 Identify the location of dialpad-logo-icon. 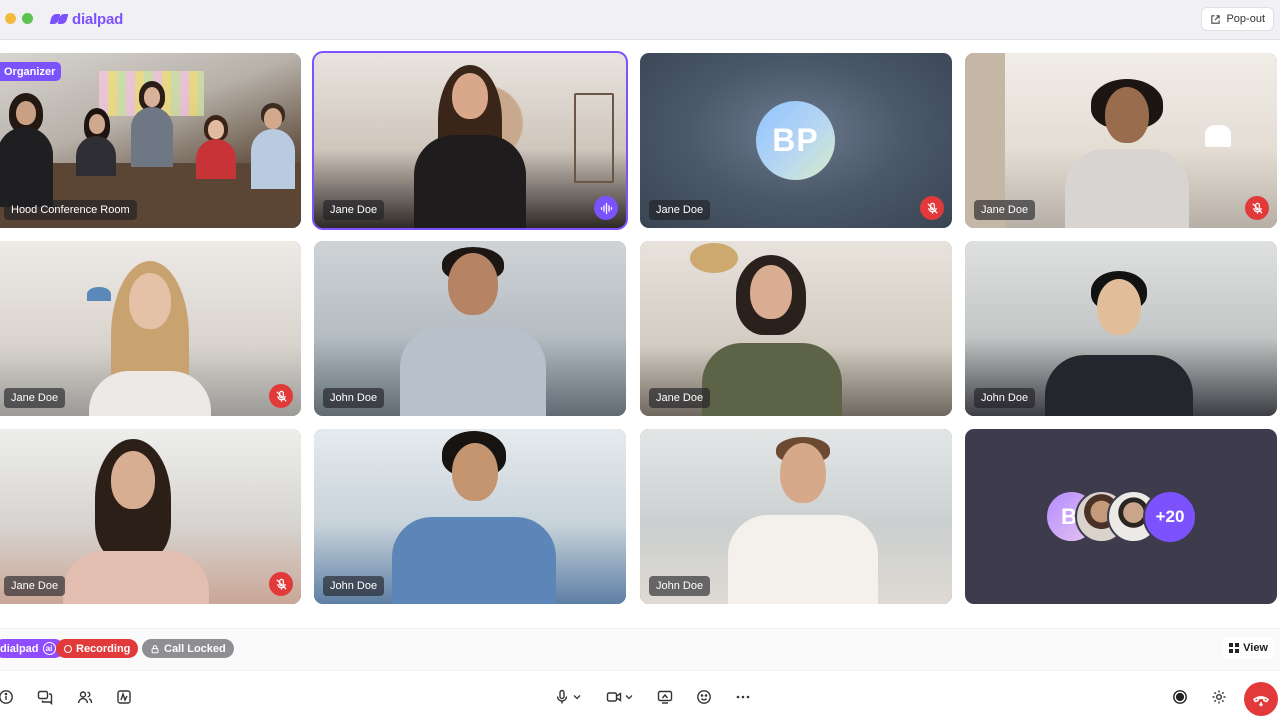
(59, 19).